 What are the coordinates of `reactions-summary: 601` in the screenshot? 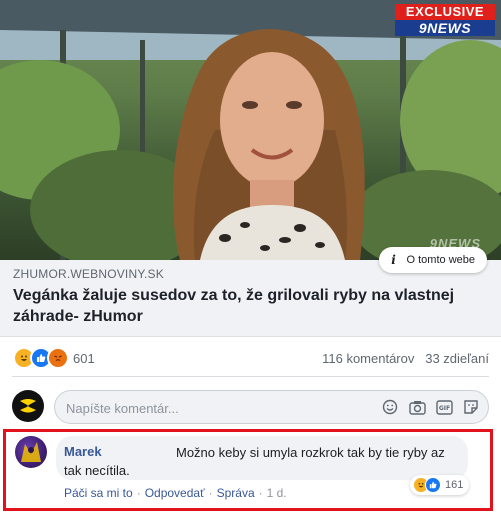 It's located at (54, 358).